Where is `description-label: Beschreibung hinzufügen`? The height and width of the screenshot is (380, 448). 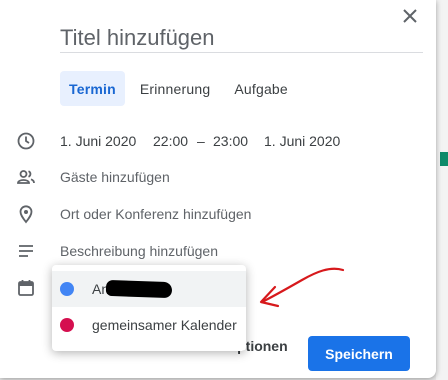 description-label: Beschreibung hinzufügen is located at coordinates (139, 251).